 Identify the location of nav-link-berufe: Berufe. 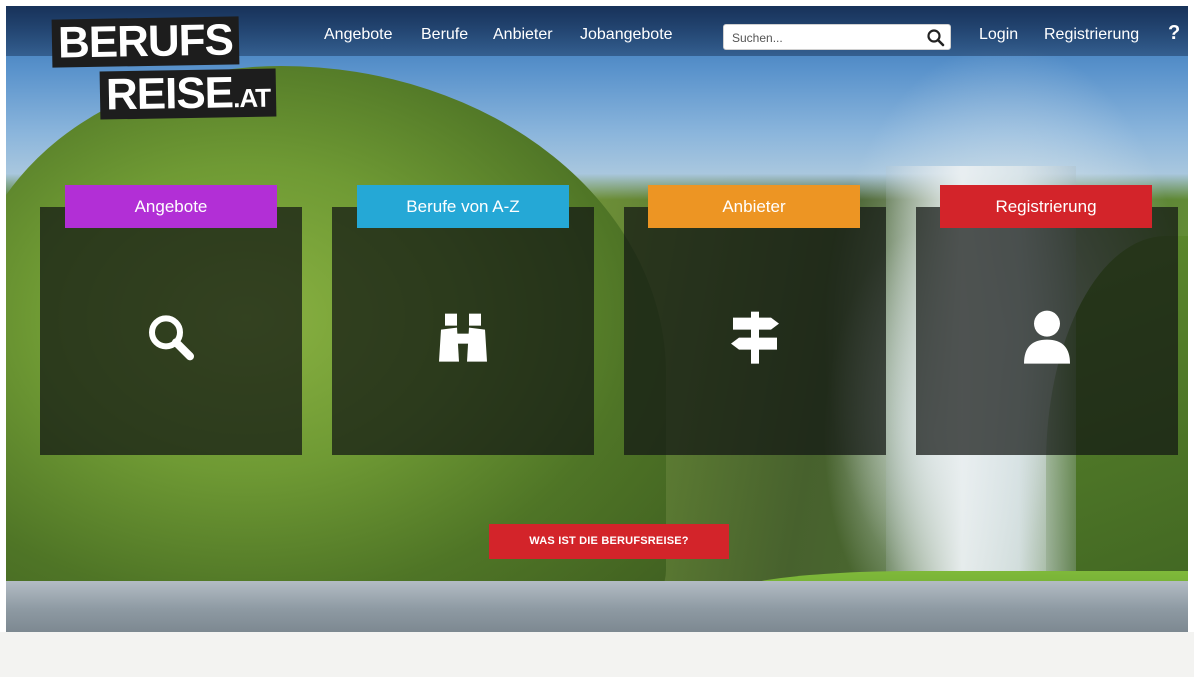
(444, 35).